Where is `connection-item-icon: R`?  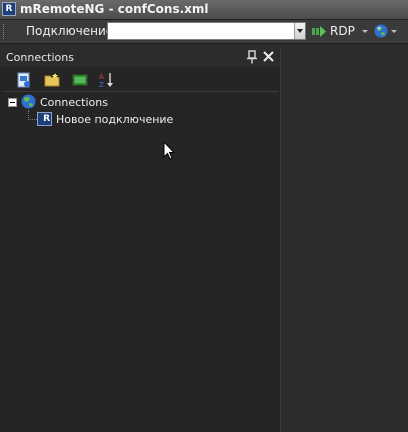 connection-item-icon: R is located at coordinates (44, 119).